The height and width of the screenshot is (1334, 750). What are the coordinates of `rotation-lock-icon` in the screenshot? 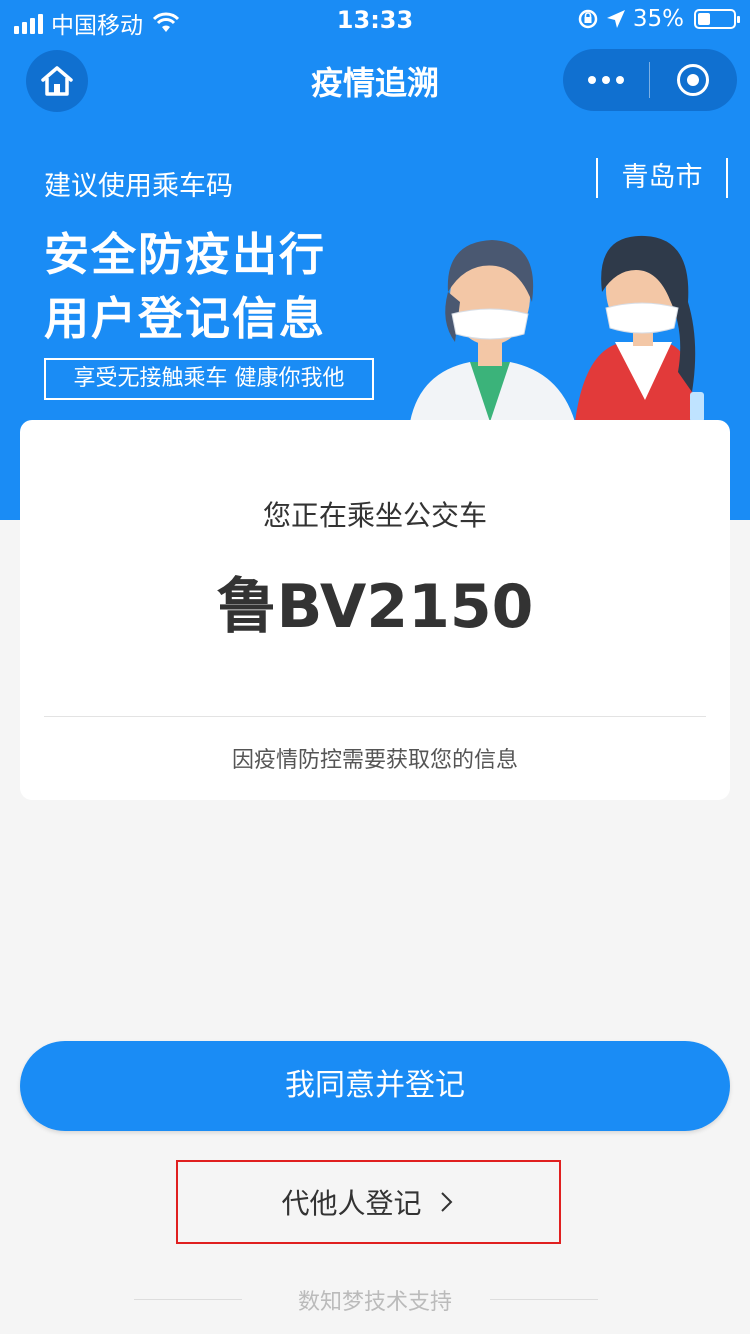 It's located at (588, 19).